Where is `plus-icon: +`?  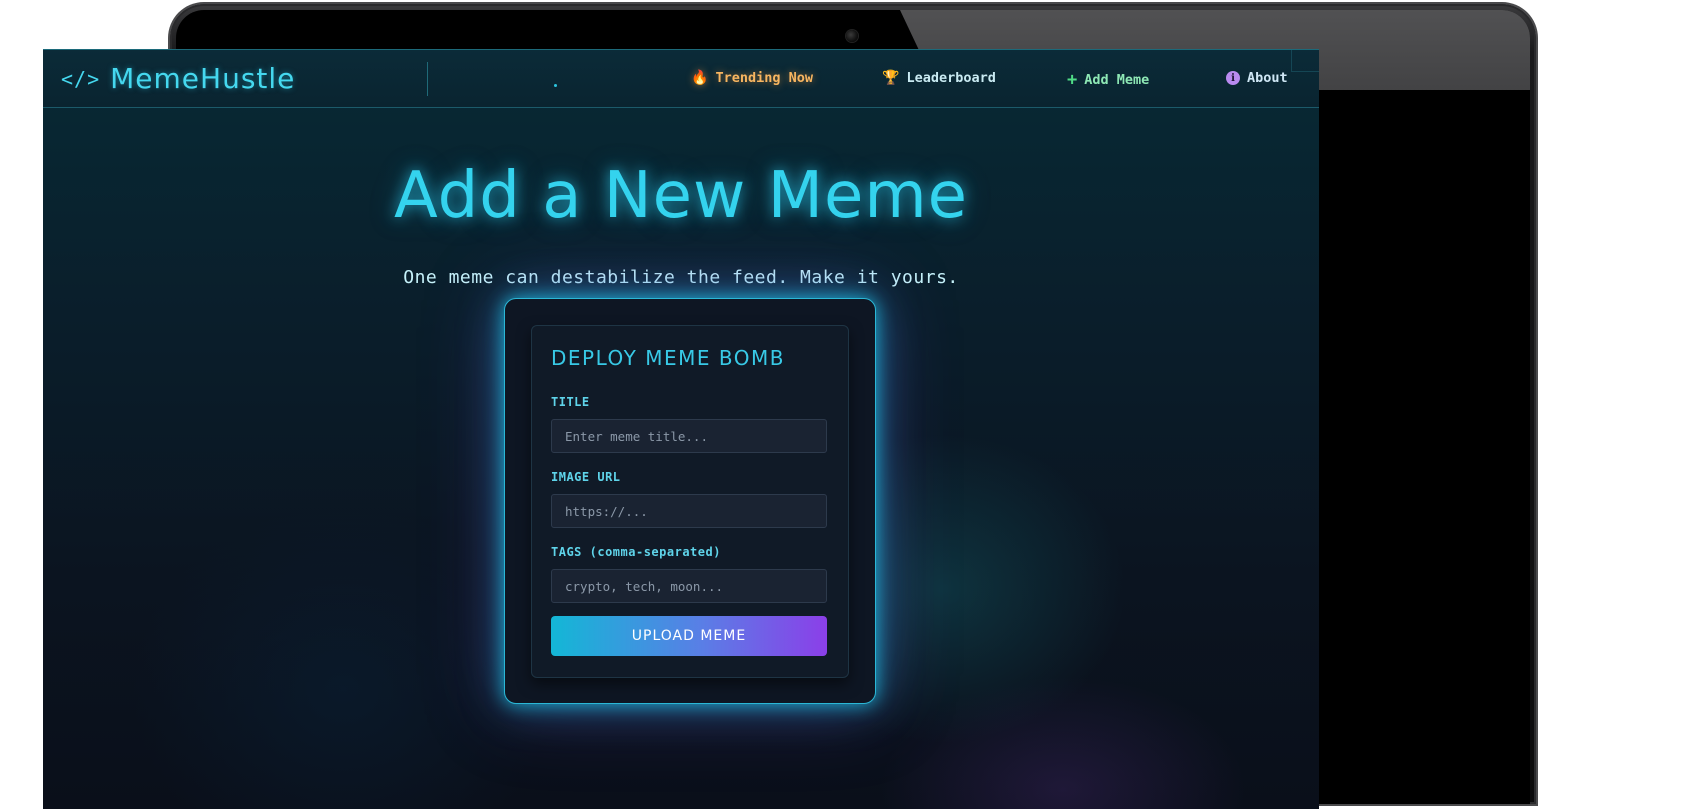 plus-icon: + is located at coordinates (1072, 80).